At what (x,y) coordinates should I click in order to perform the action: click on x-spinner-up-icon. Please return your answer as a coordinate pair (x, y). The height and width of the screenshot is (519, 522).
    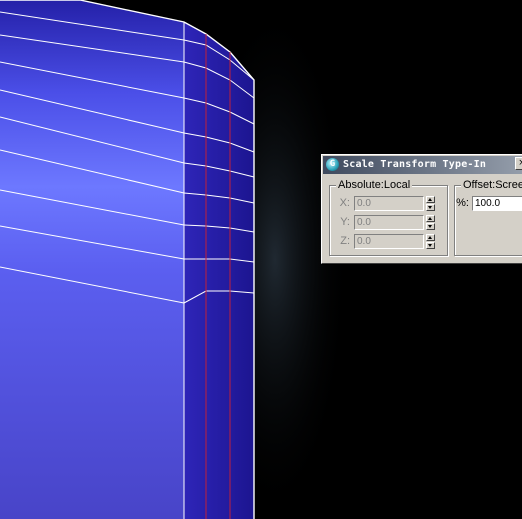
    Looking at the image, I should click on (430, 199).